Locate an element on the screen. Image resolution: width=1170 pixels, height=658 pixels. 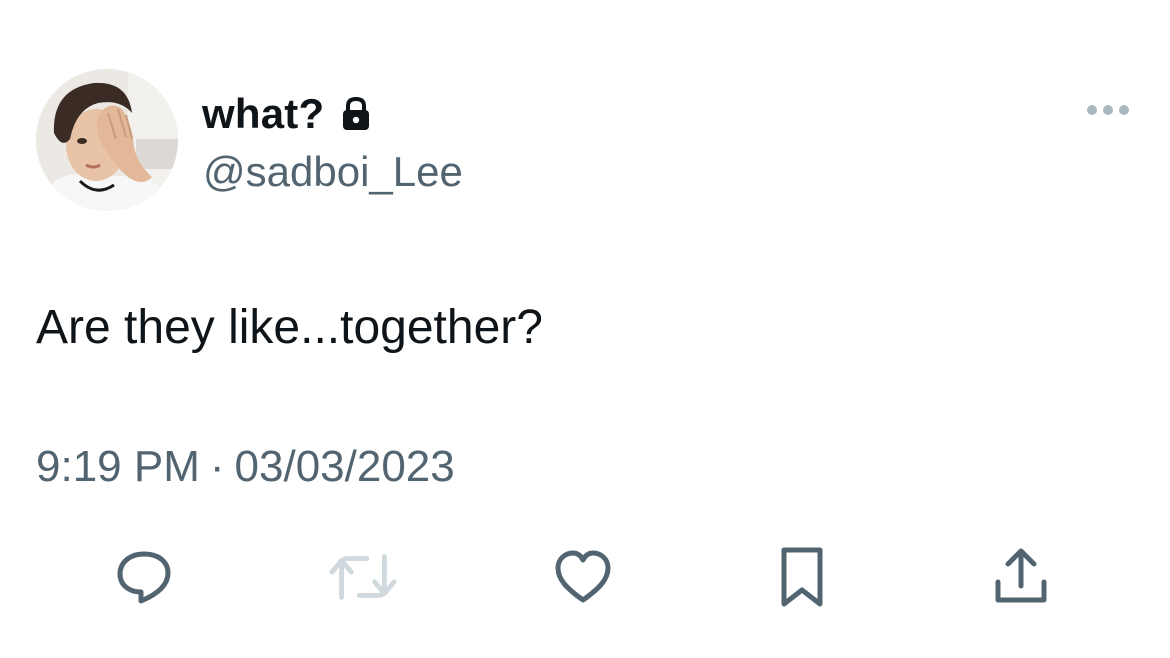
bookmark-button is located at coordinates (802, 577).